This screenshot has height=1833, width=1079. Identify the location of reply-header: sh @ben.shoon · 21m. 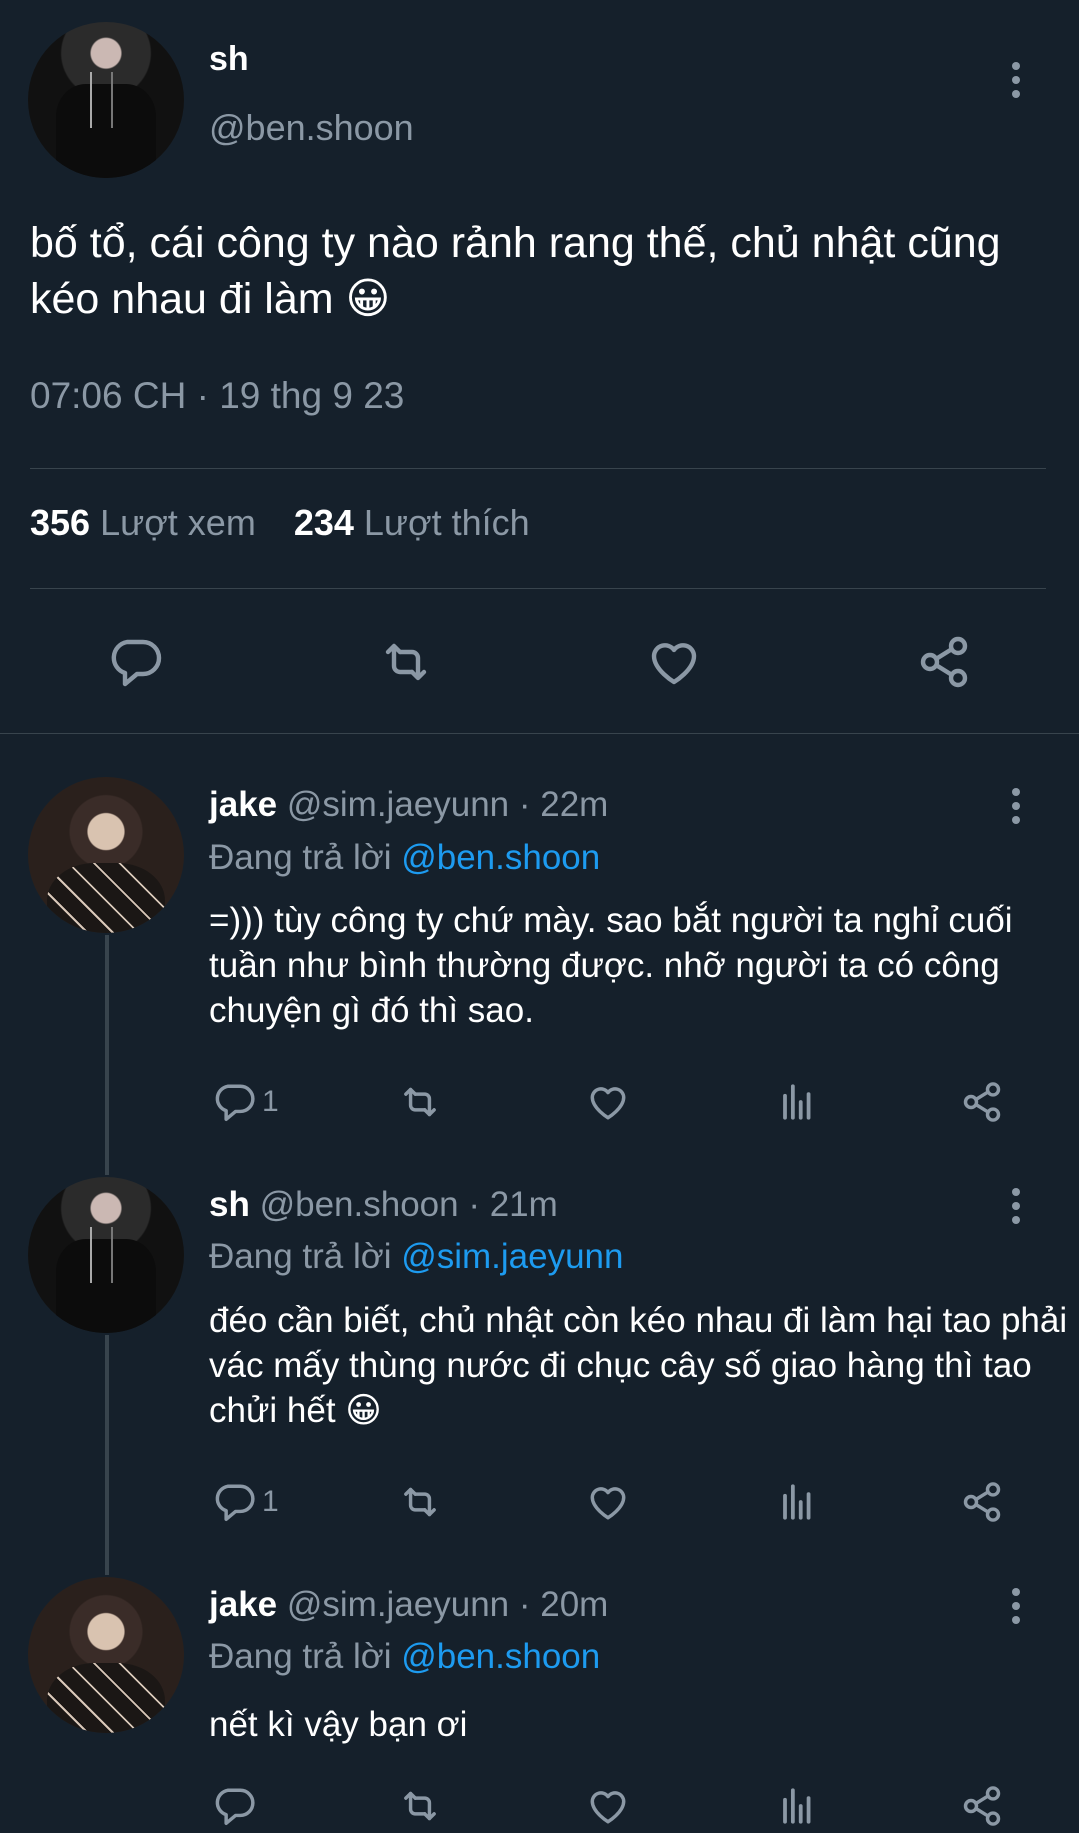
(383, 1205).